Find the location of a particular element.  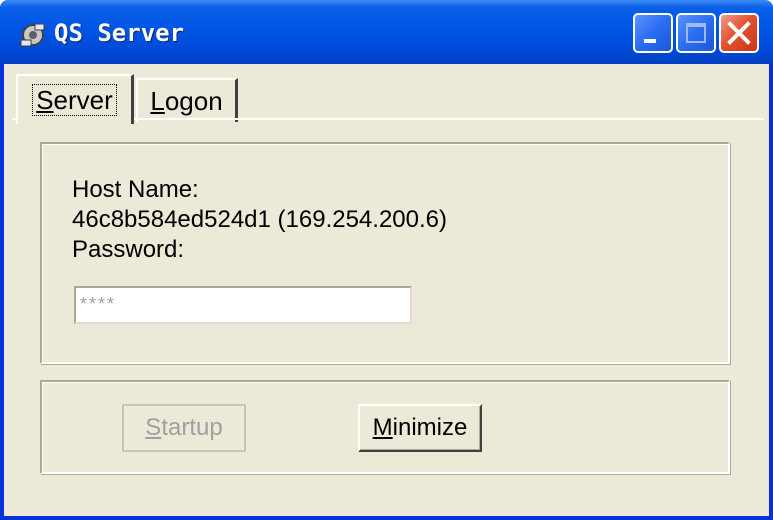

close-icon is located at coordinates (739, 33).